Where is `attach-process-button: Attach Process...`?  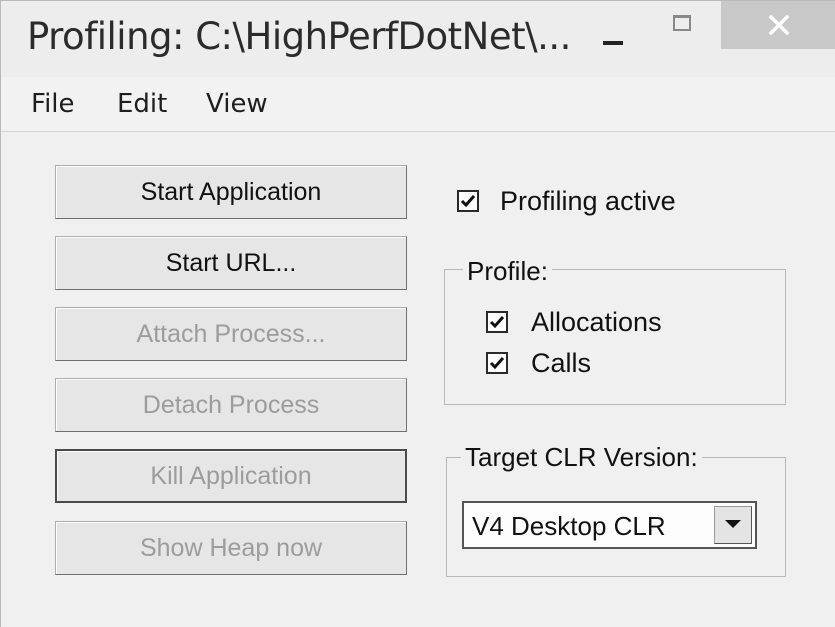
attach-process-button: Attach Process... is located at coordinates (231, 334).